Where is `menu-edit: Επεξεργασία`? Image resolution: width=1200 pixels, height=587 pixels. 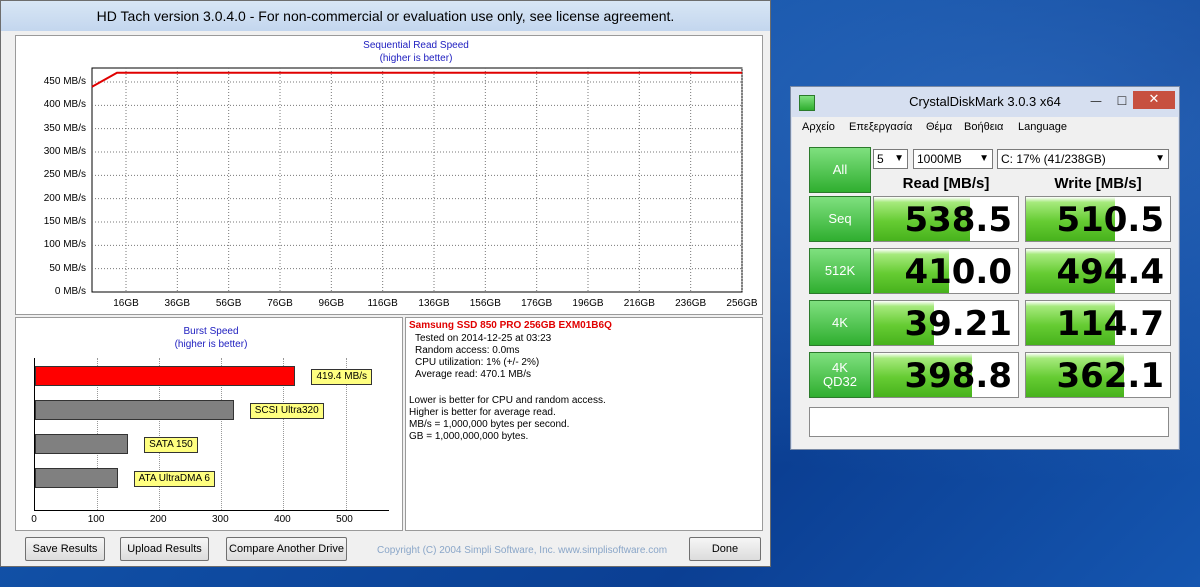 menu-edit: Επεξεργασία is located at coordinates (880, 127).